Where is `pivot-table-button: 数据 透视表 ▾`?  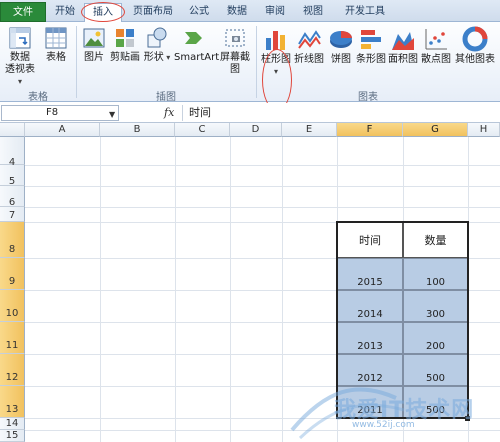 pivot-table-button: 数据 透视表 ▾ is located at coordinates (20, 57).